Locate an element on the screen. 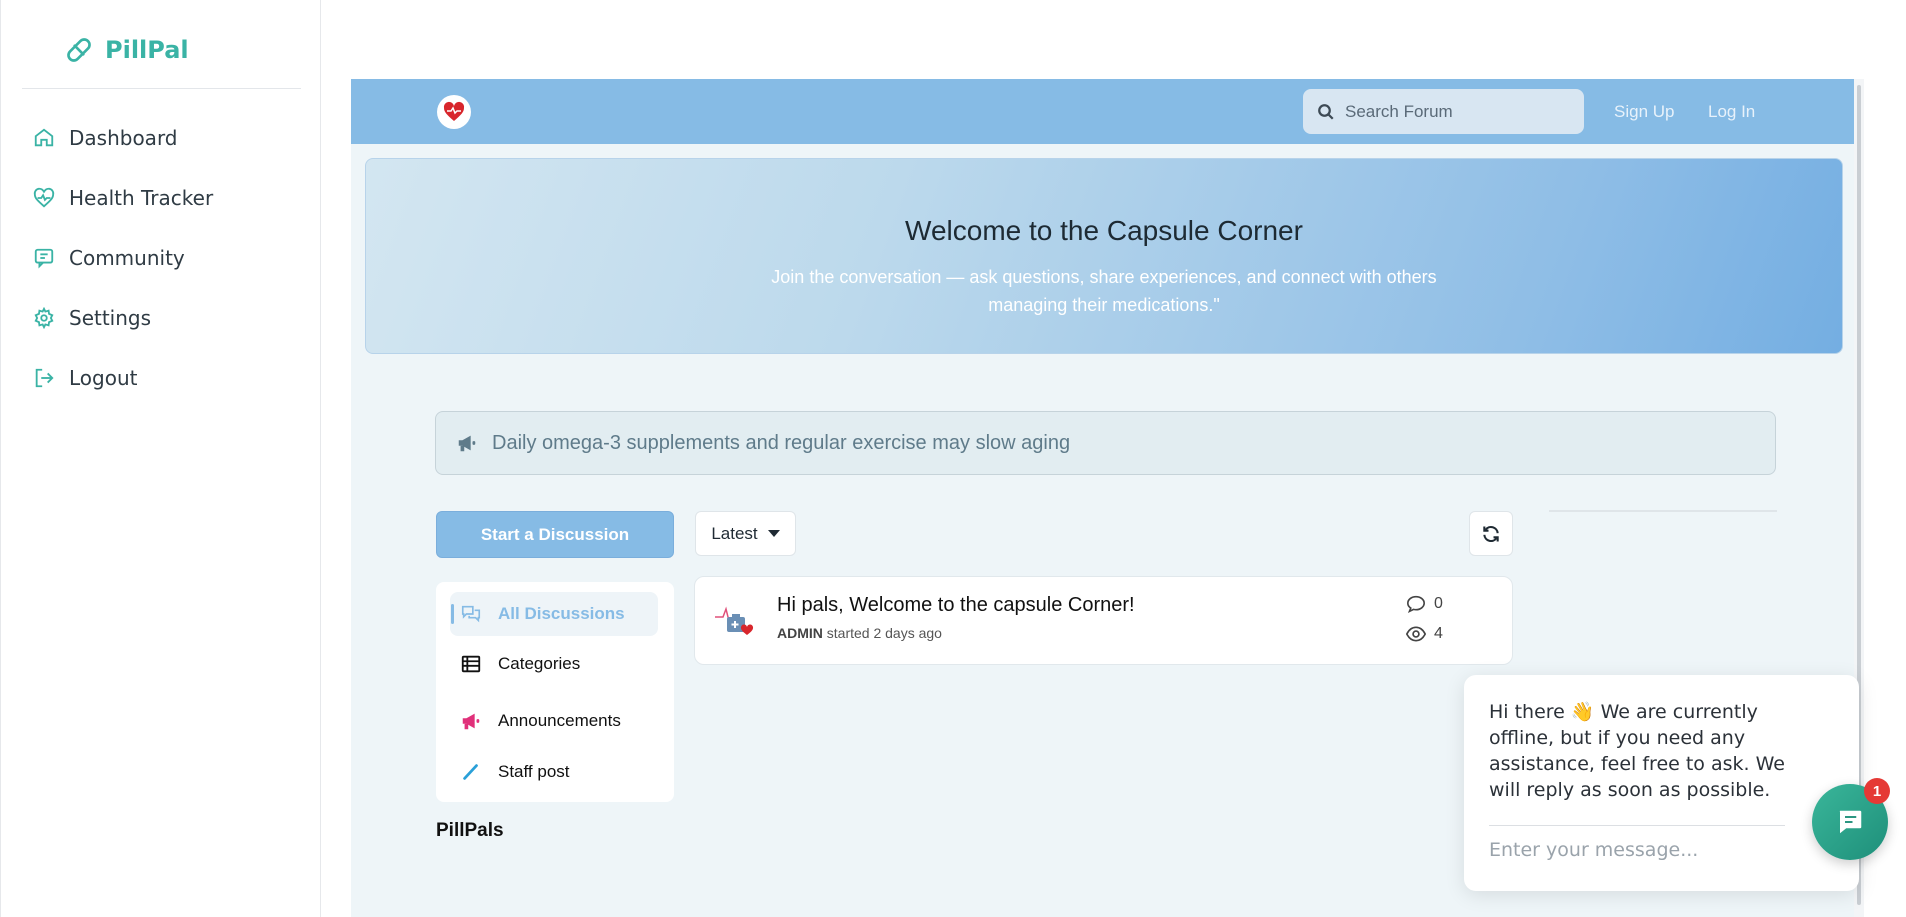 The image size is (1906, 917). log-in-link: Log In is located at coordinates (1731, 112).